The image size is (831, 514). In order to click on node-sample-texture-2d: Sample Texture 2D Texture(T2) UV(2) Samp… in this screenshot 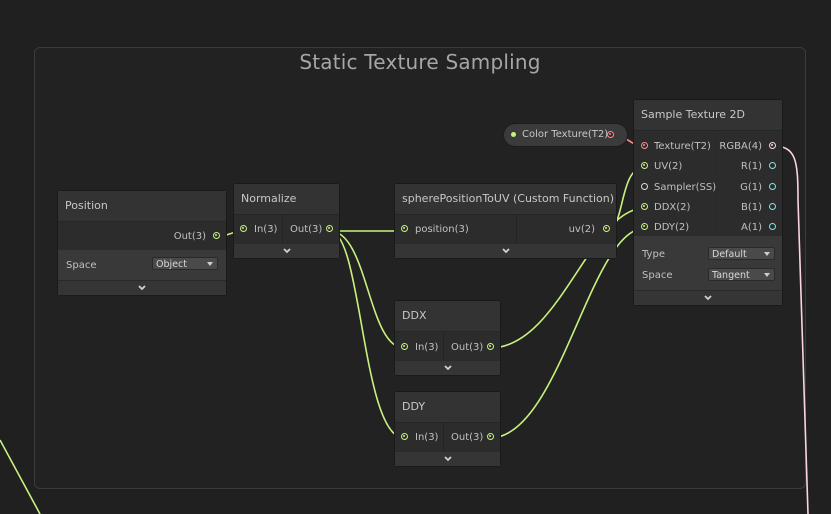, I will do `click(708, 202)`.